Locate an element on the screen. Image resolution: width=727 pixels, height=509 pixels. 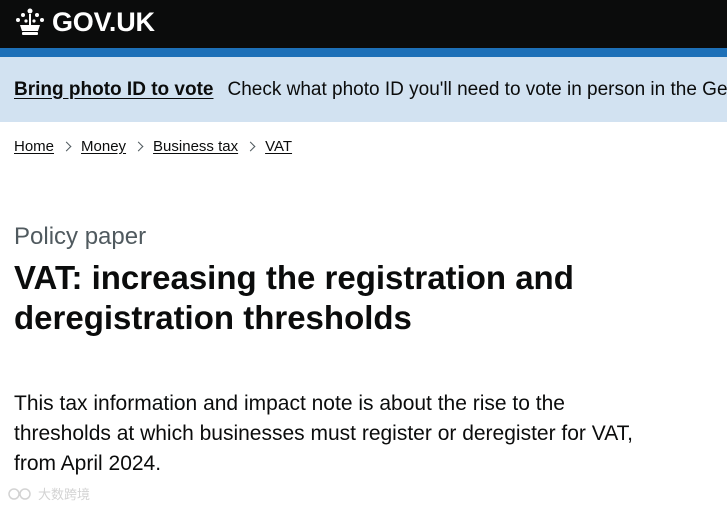
breadcrumb: Home Money Business tax VAT is located at coordinates (153, 146).